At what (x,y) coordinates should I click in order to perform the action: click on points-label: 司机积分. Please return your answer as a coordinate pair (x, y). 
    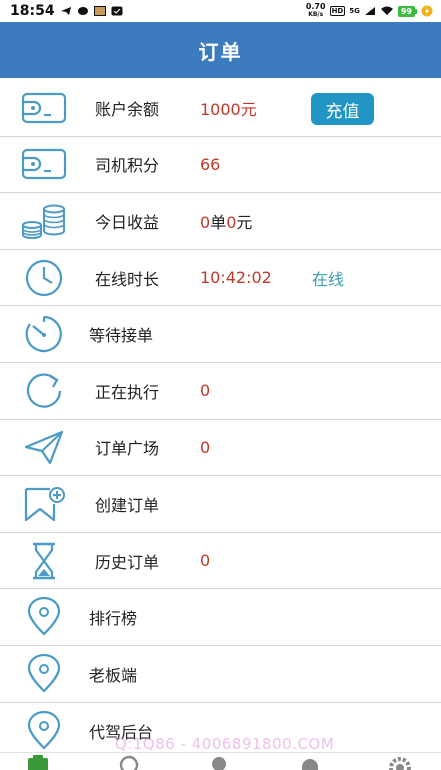
    Looking at the image, I should click on (127, 166).